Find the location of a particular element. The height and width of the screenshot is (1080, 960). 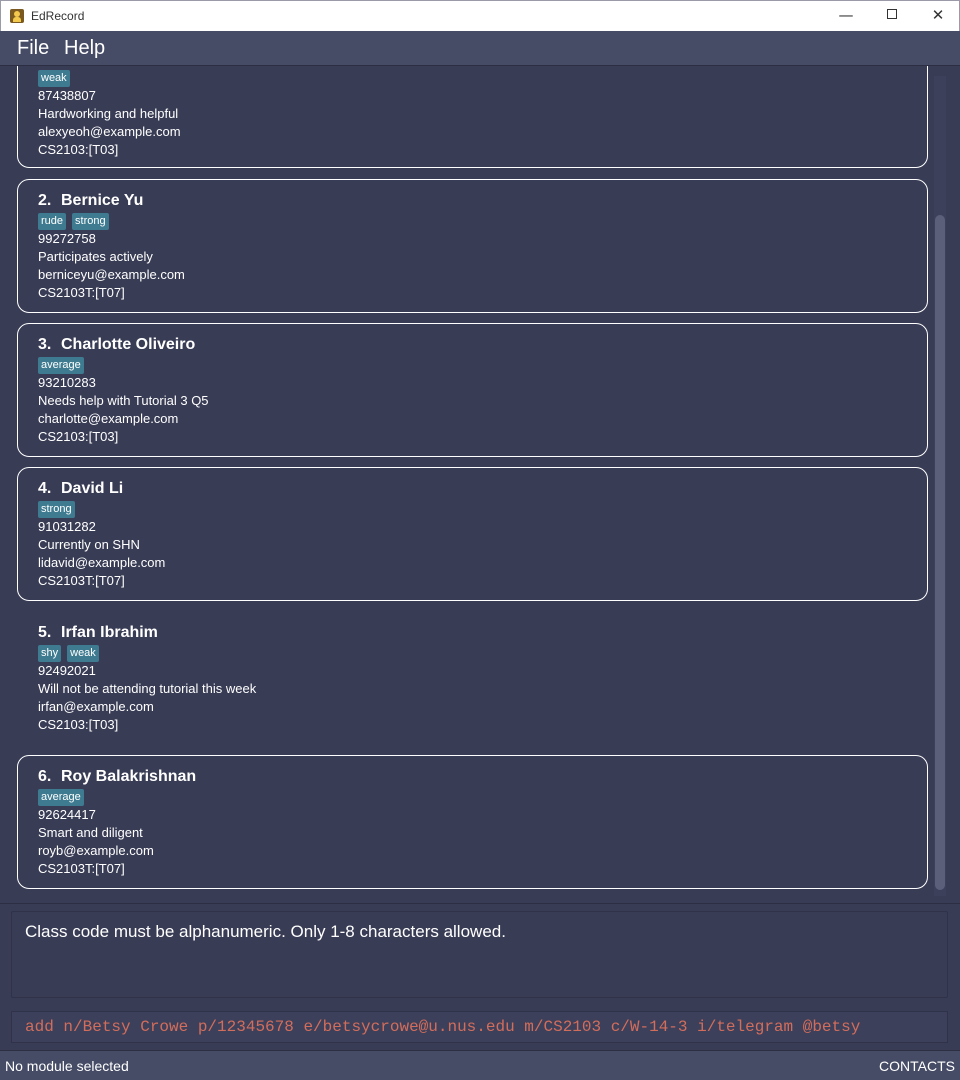

email: berniceyu@example.com is located at coordinates (111, 274).